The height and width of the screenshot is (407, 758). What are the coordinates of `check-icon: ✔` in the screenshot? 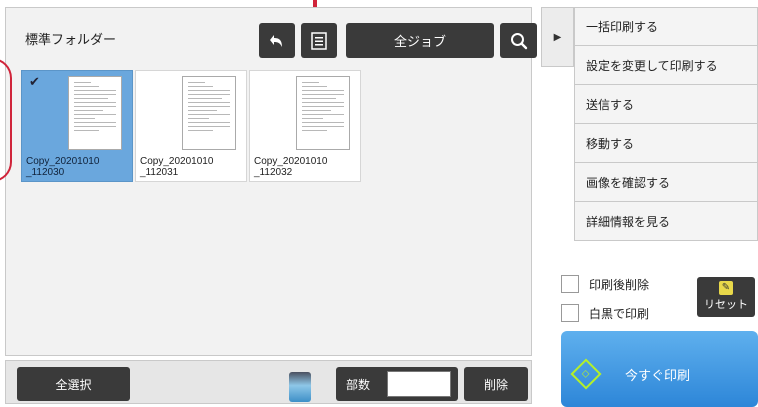 It's located at (34, 82).